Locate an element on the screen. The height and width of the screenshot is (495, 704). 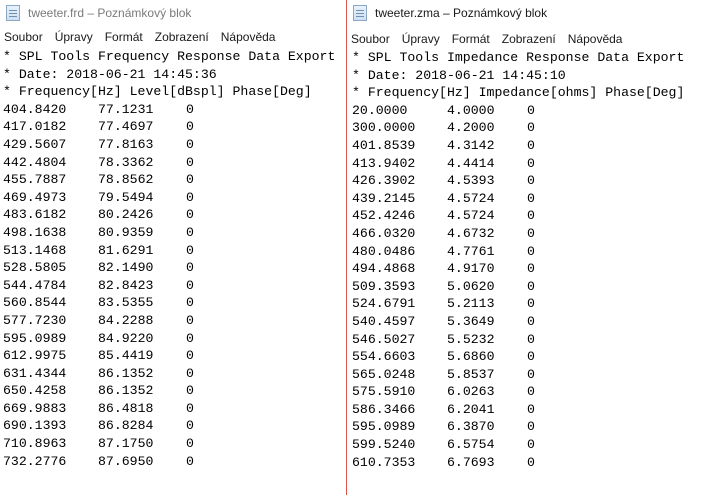
data-row: 20.0000 4.0000 0 is located at coordinates (528, 111).